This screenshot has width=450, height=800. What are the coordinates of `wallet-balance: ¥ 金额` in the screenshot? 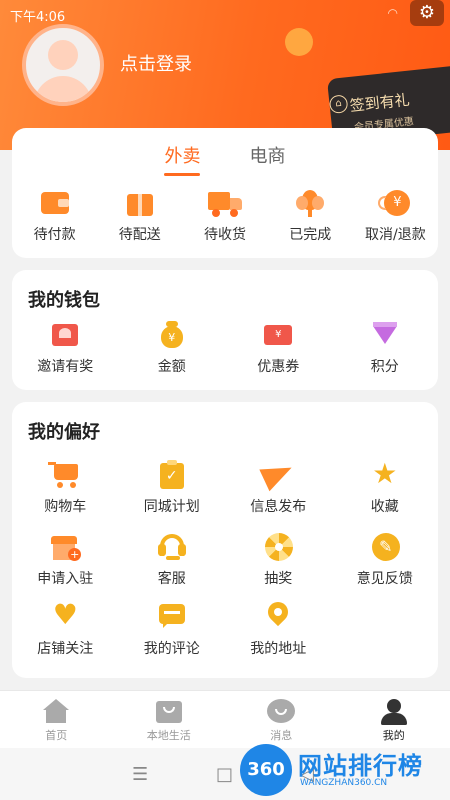 It's located at (172, 348).